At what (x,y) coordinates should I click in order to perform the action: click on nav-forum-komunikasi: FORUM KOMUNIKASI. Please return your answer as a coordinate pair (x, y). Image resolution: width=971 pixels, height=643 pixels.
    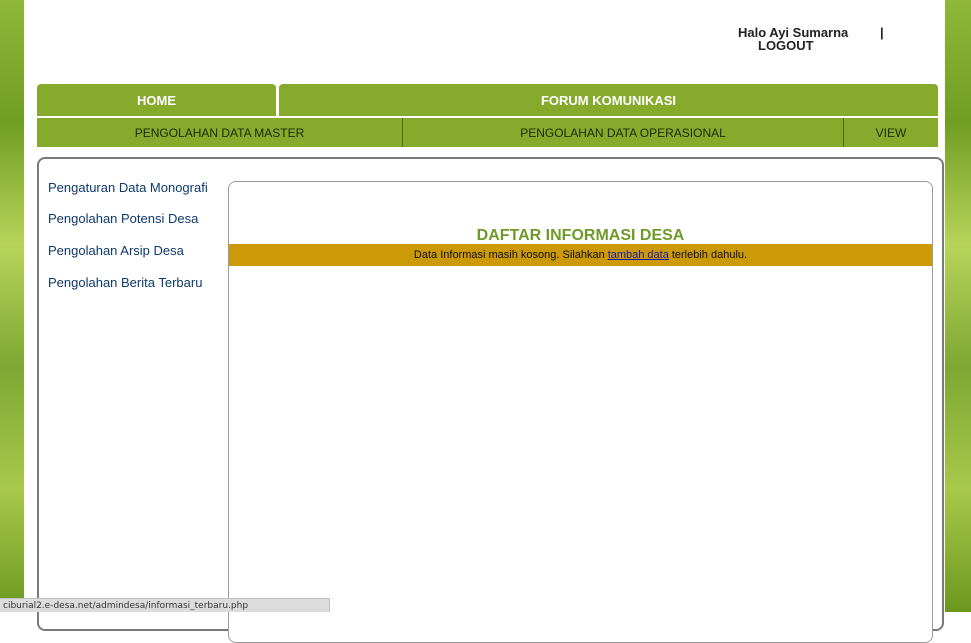
    Looking at the image, I should click on (608, 100).